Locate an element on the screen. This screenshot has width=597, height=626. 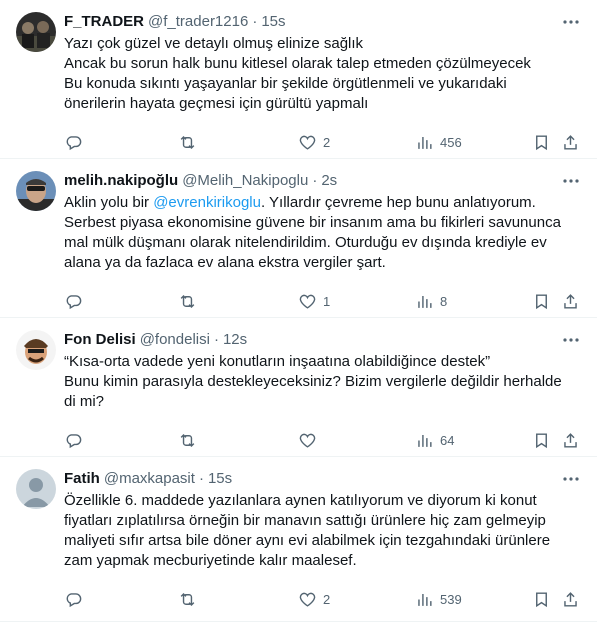
user-handle: @maxkapasit is located at coordinates (149, 479).